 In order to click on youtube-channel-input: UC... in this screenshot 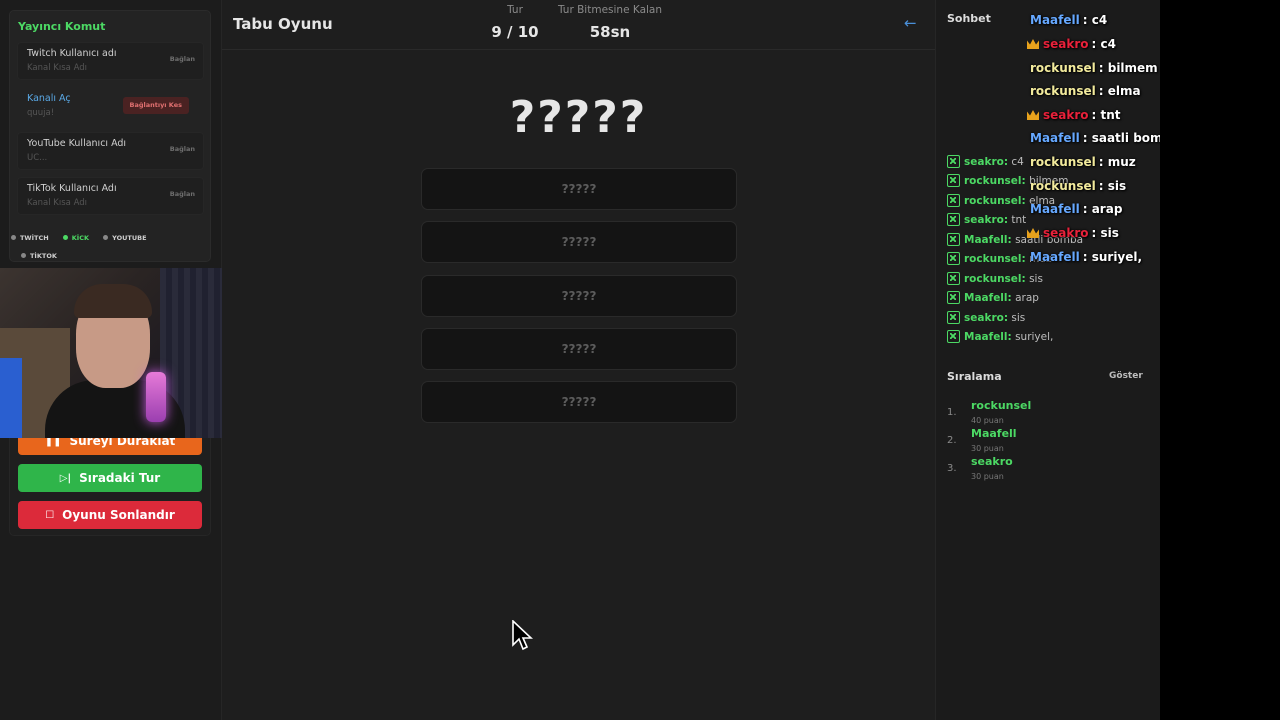, I will do `click(37, 158)`.